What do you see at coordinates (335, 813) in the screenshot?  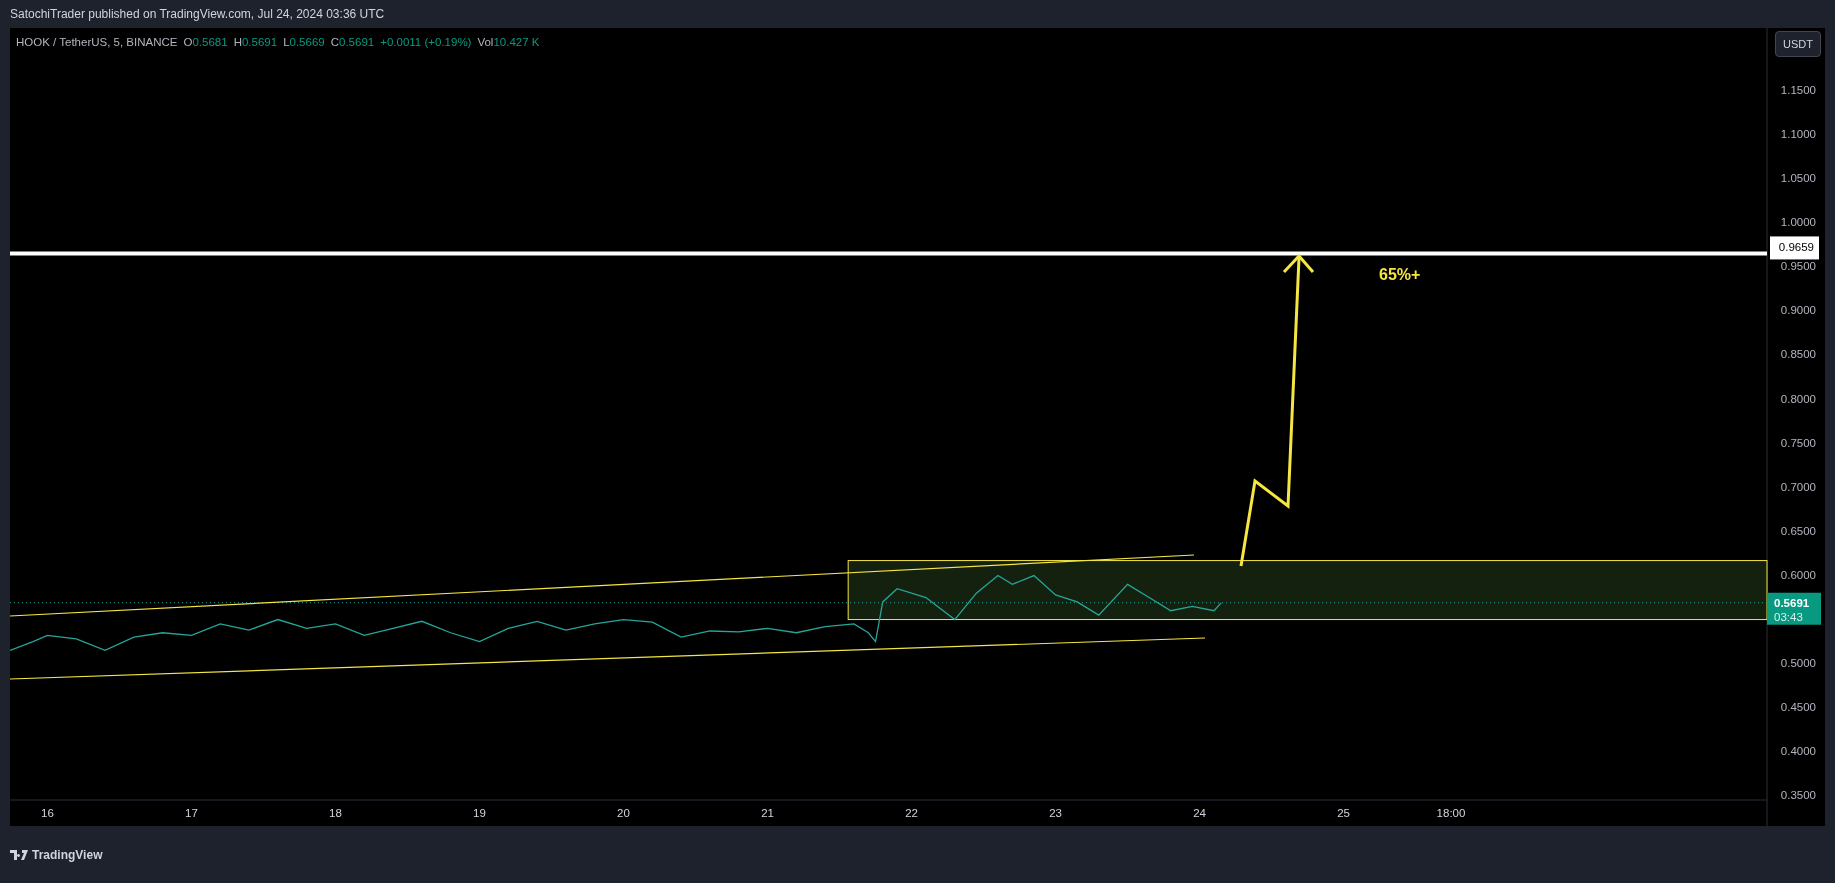 I see `time-tick: 18` at bounding box center [335, 813].